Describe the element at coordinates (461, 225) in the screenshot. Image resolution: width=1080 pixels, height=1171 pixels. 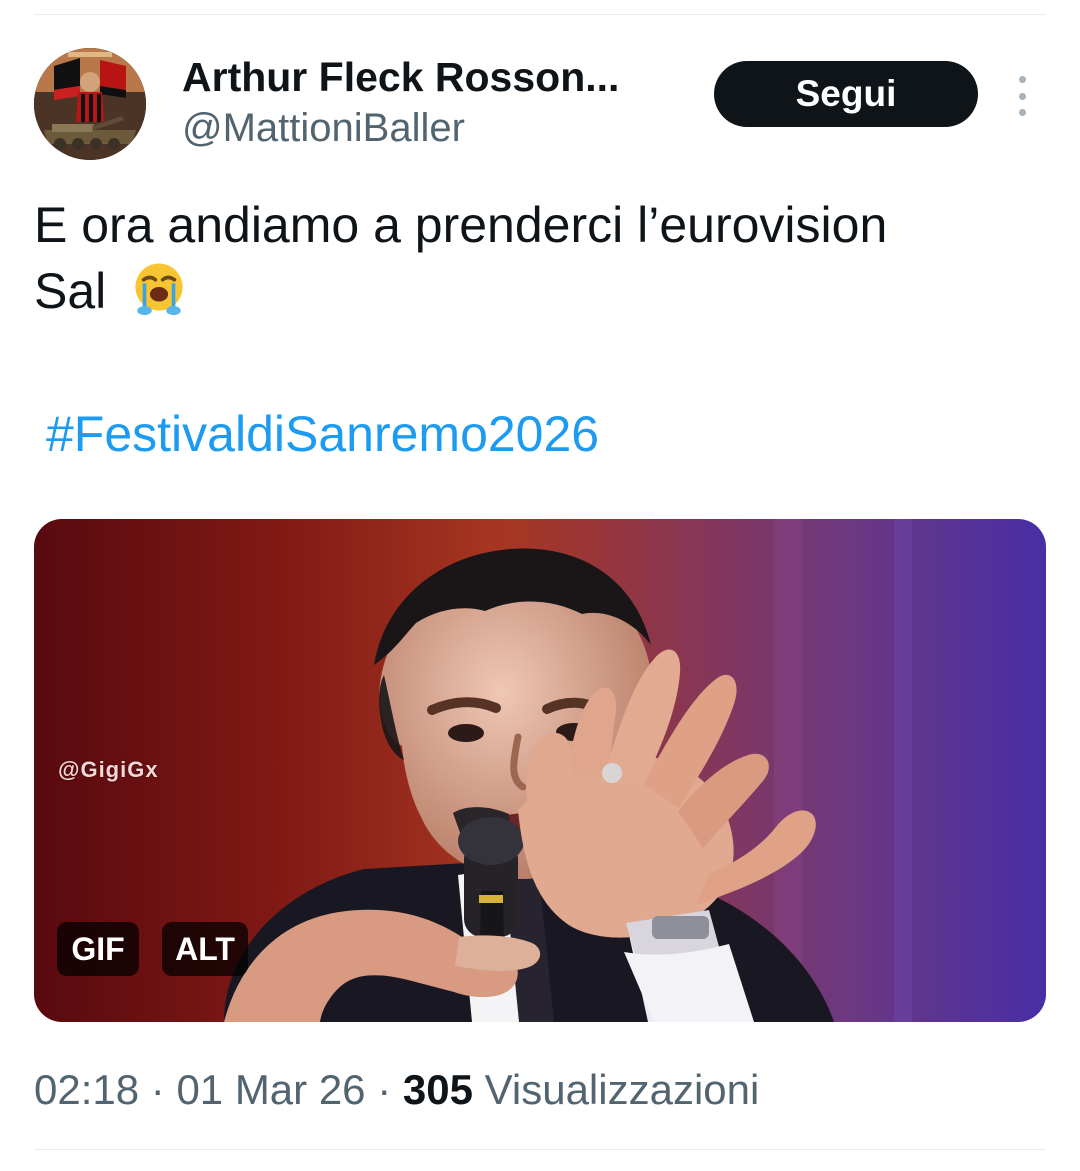
I see `tweet-text-line-1: E ora andiamo a prenderci l’eurovision` at that location.